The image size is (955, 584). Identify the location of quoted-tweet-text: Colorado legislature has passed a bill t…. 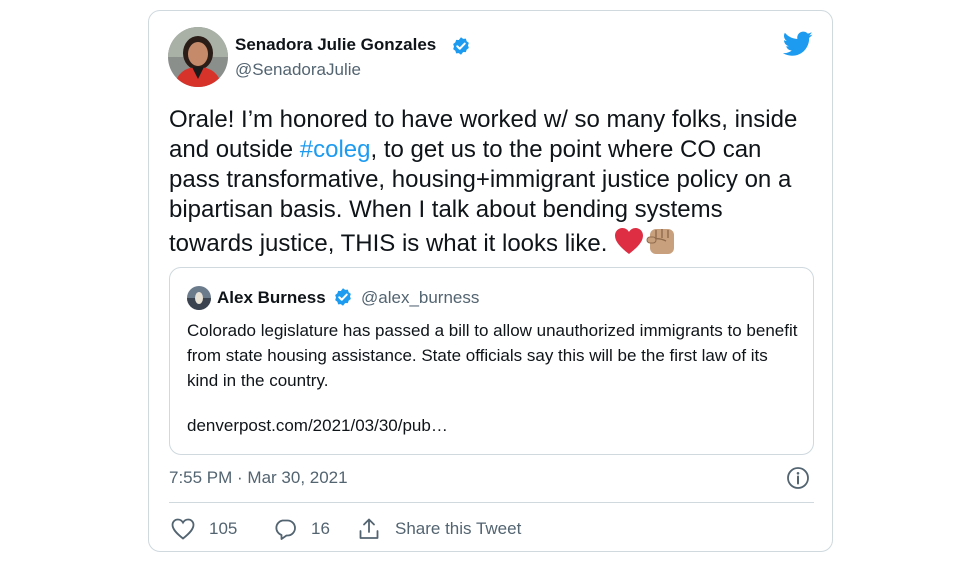
(492, 355).